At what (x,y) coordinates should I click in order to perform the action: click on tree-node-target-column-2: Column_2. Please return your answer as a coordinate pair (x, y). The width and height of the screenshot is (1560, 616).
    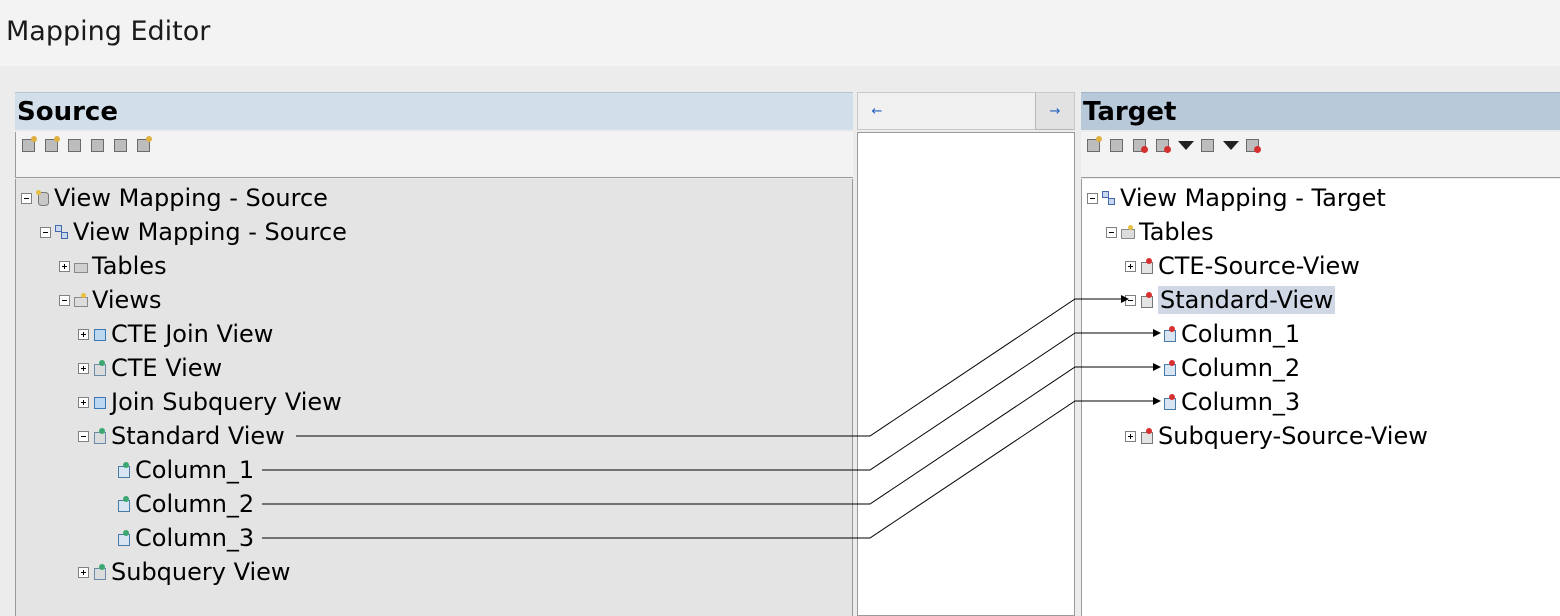
    Looking at the image, I should click on (1231, 368).